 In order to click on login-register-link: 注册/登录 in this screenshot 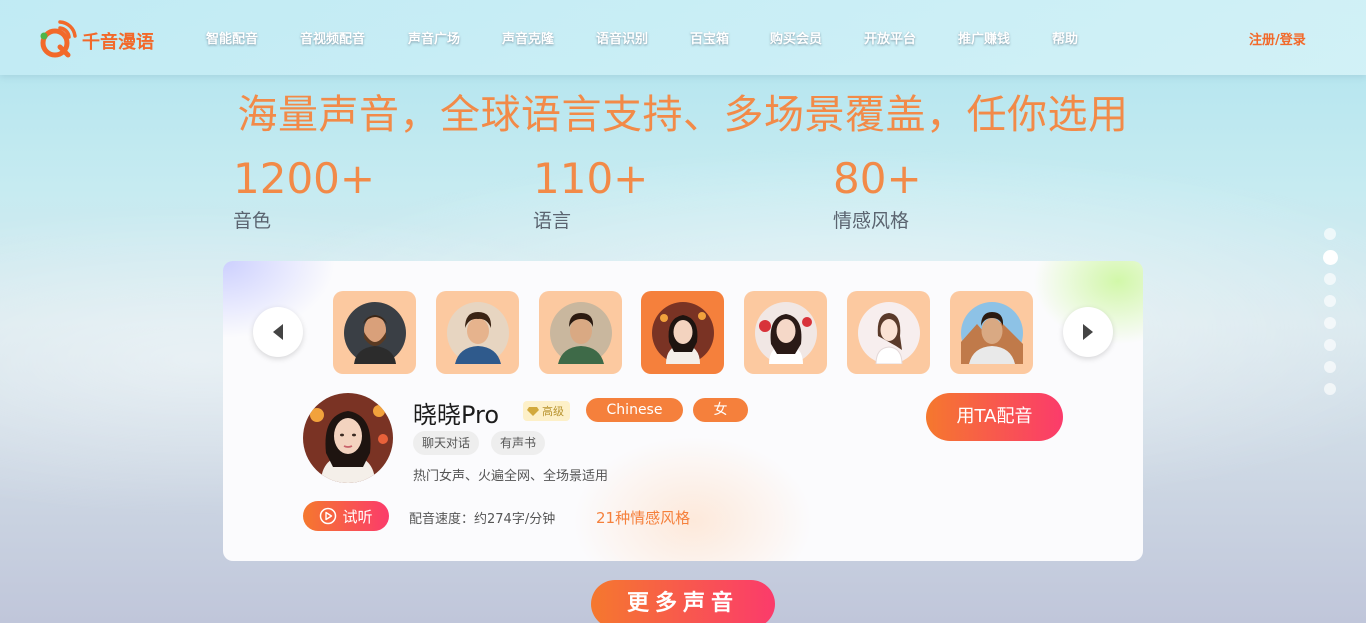, I will do `click(1277, 38)`.